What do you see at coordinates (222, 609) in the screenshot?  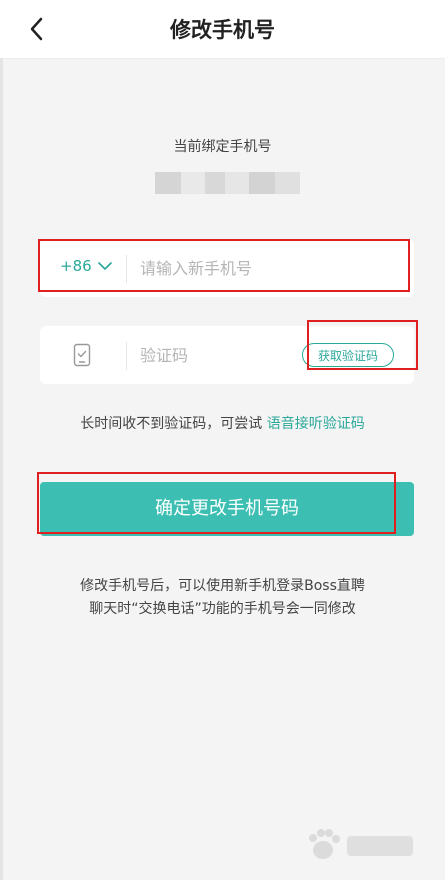 I see `info-note-line-2: 聊天时“交换电话”功能的手机号会一同修改` at bounding box center [222, 609].